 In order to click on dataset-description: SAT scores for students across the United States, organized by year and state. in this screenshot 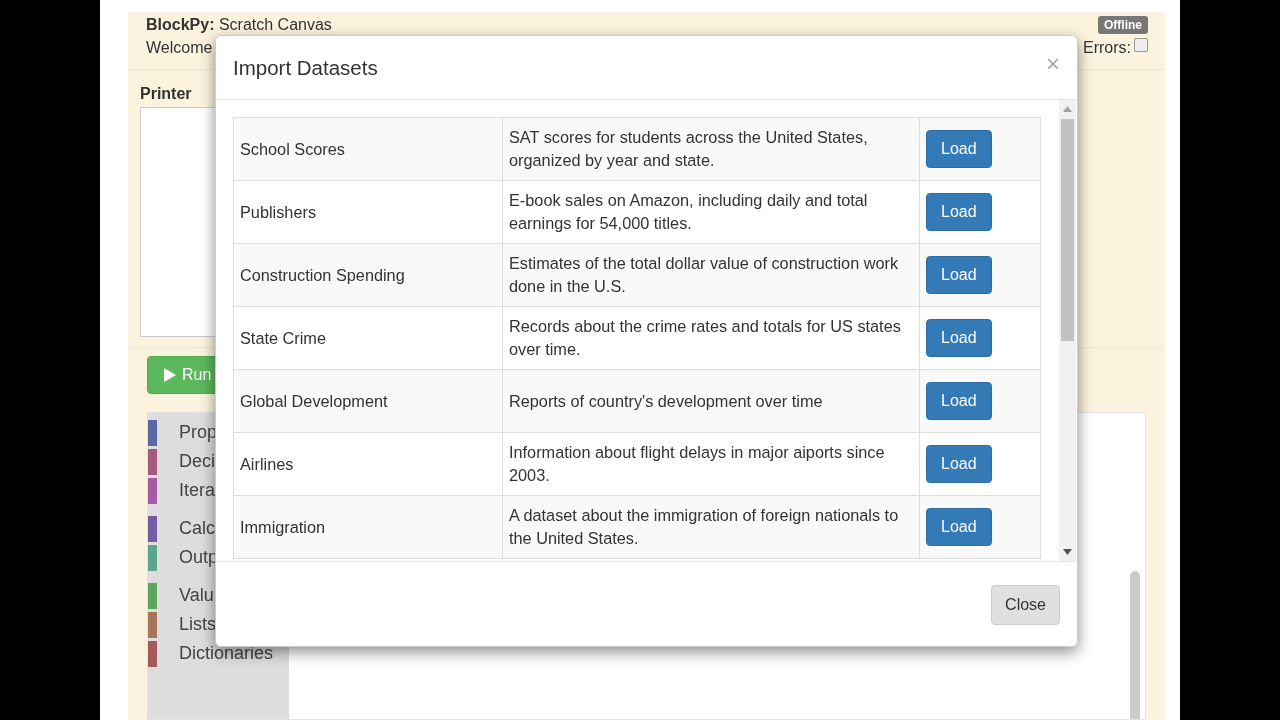, I will do `click(711, 149)`.